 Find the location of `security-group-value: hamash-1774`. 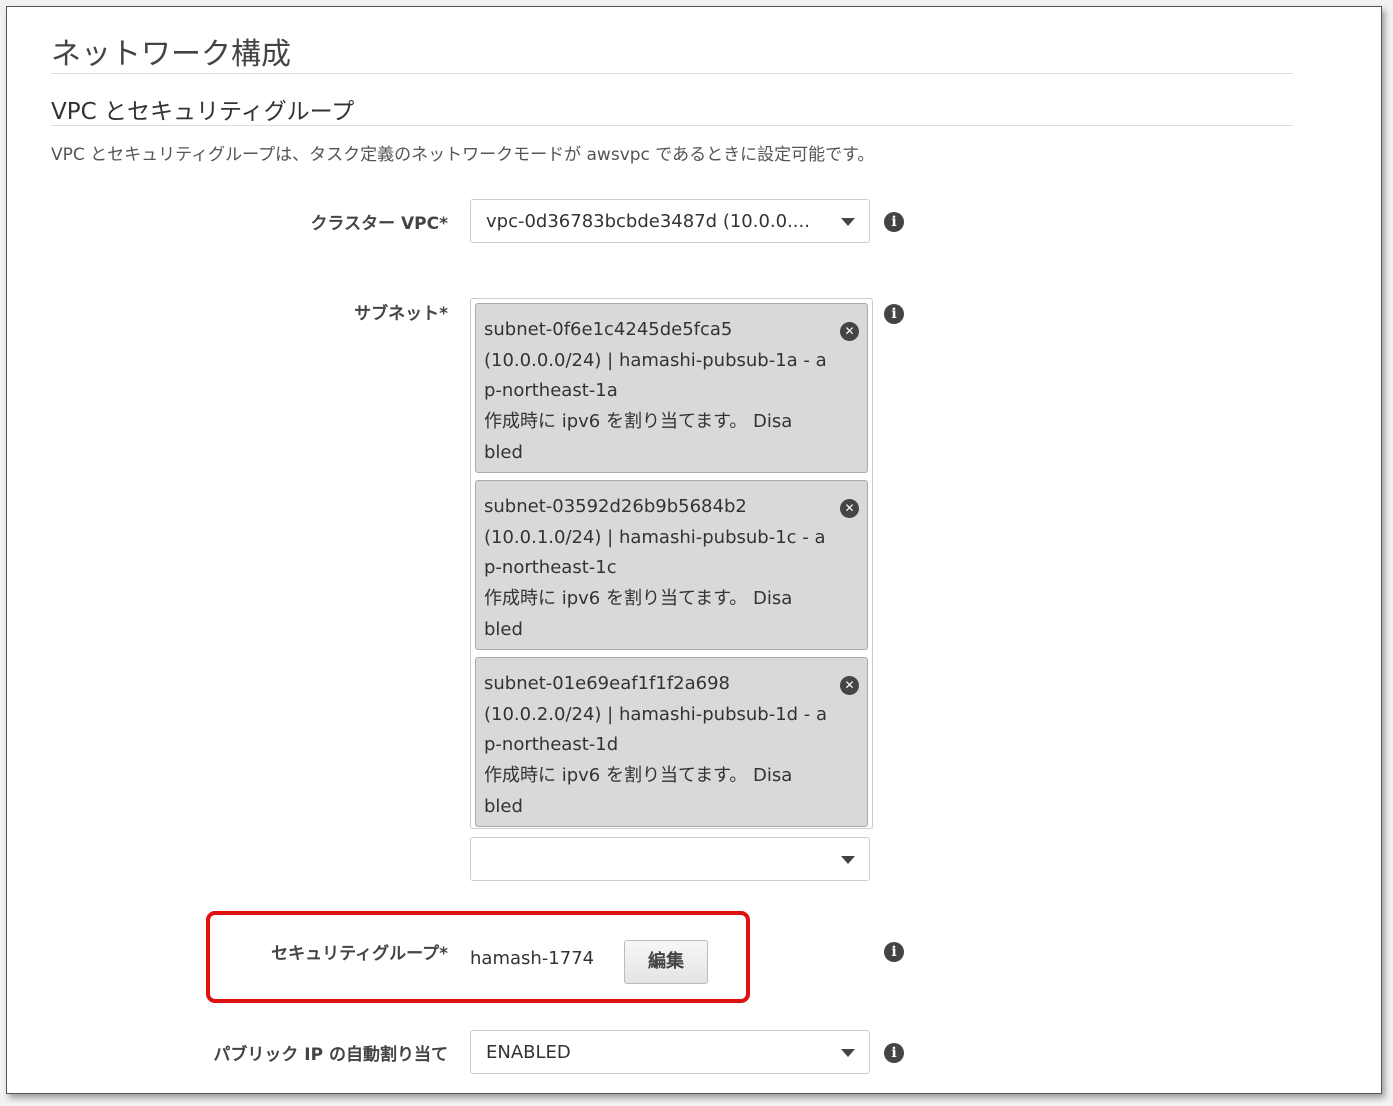

security-group-value: hamash-1774 is located at coordinates (532, 958).